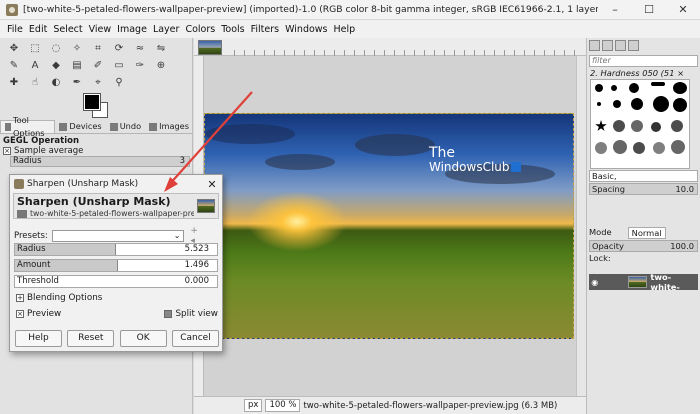  I want to click on menu-edit: Edit, so click(38, 29).